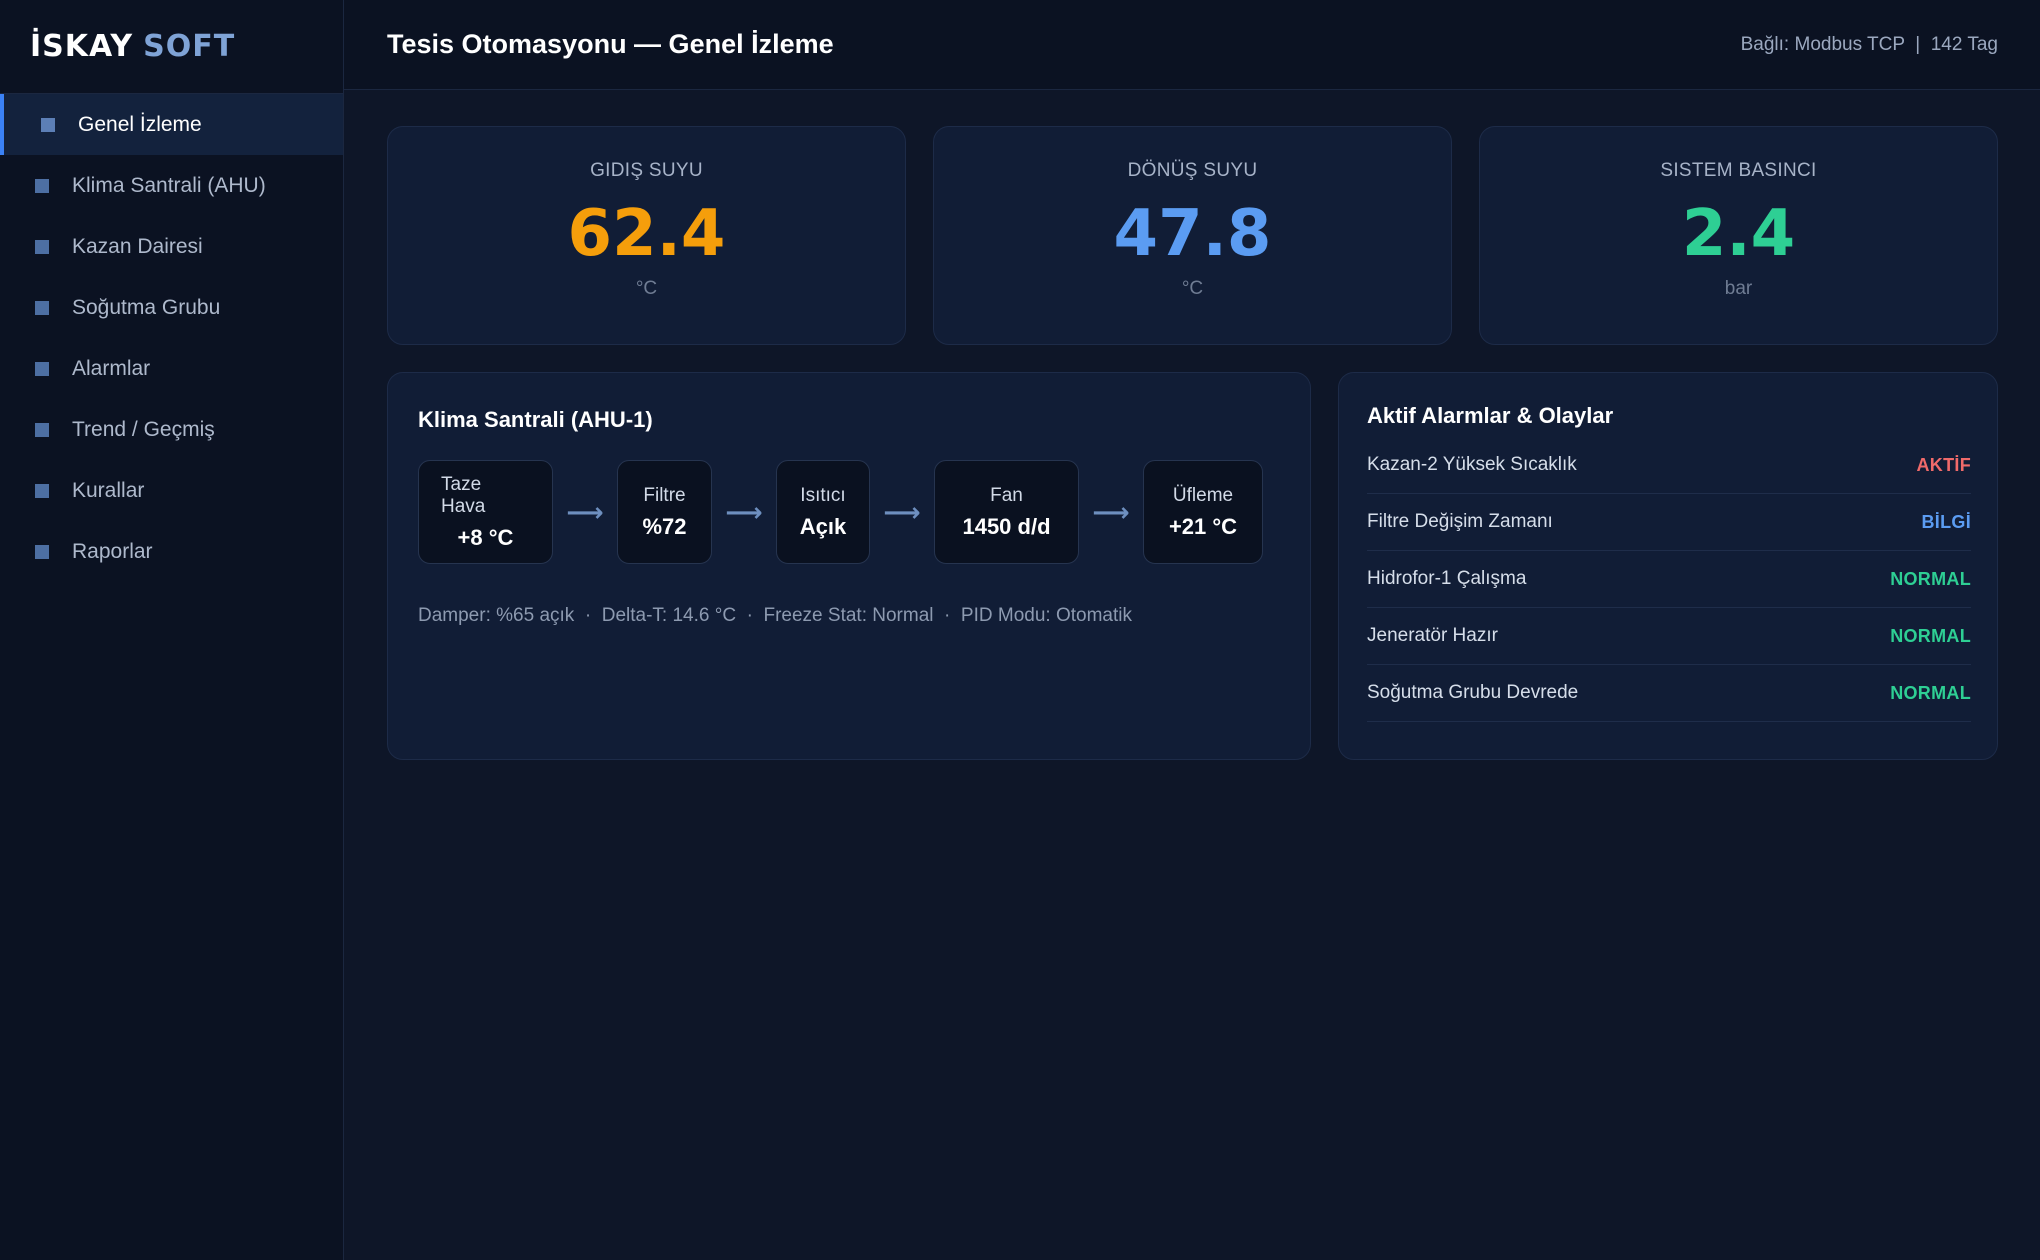 Image resolution: width=2040 pixels, height=1260 pixels. I want to click on alarm-name: Hidrofor-1 Çalışma, so click(1447, 578).